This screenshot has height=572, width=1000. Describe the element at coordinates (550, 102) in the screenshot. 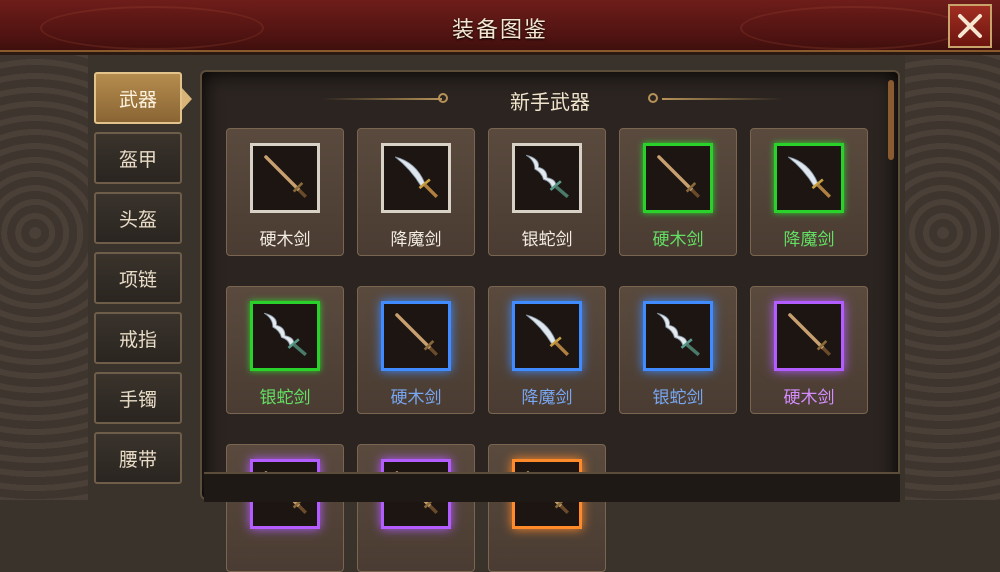

I see `section-title: 新手武器` at that location.